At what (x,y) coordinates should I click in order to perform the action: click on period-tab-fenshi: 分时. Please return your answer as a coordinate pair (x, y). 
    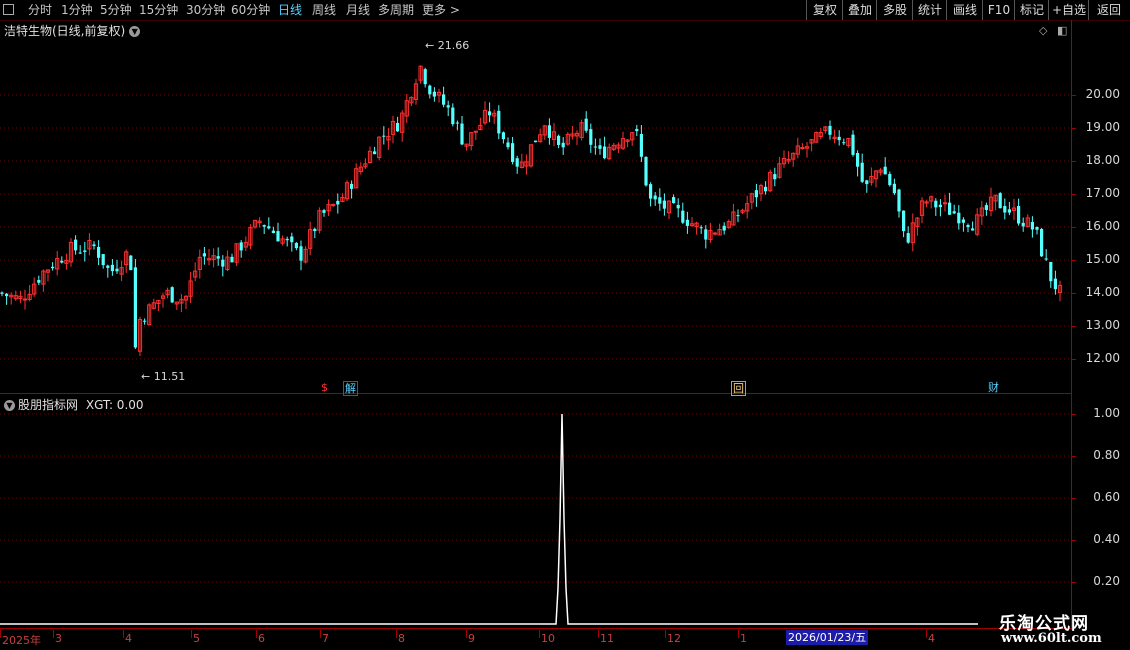
    Looking at the image, I should click on (40, 10).